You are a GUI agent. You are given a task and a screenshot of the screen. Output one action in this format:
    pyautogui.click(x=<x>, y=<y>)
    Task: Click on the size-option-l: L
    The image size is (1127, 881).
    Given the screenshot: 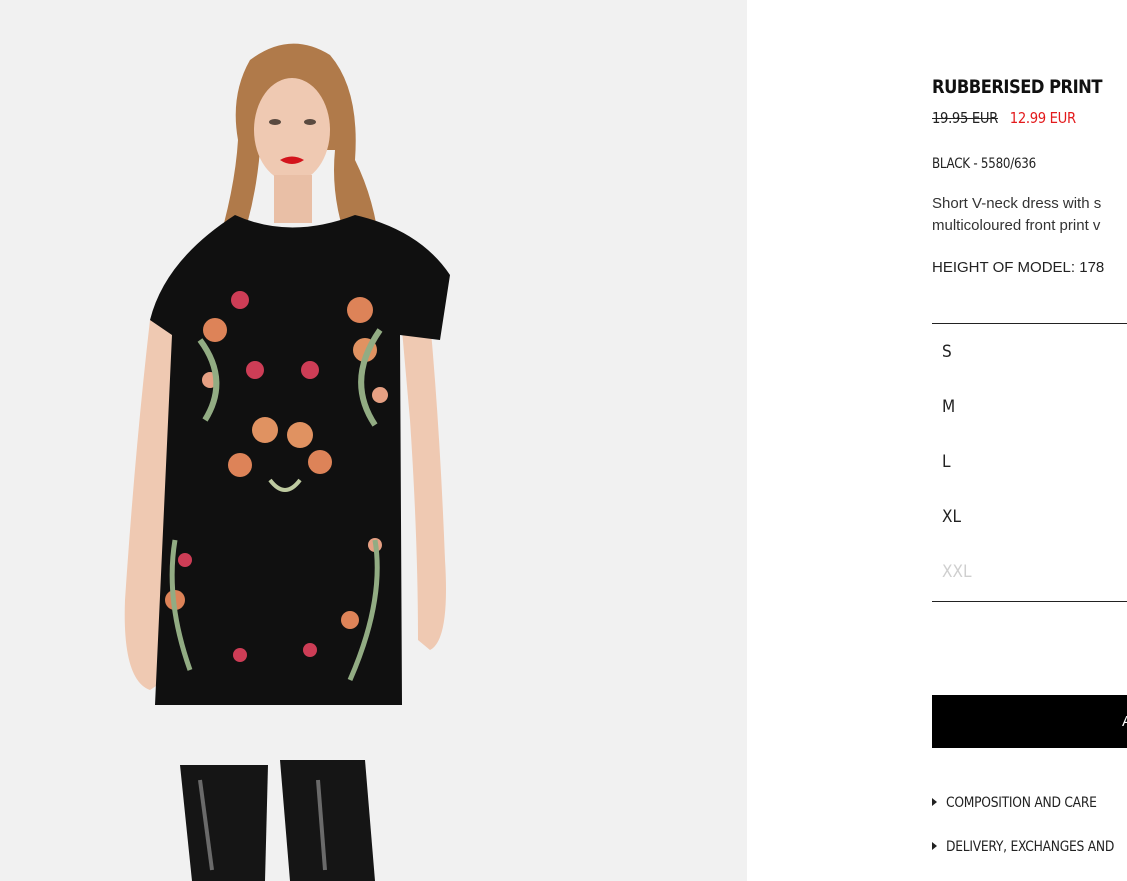 What is the action you would take?
    pyautogui.click(x=946, y=462)
    